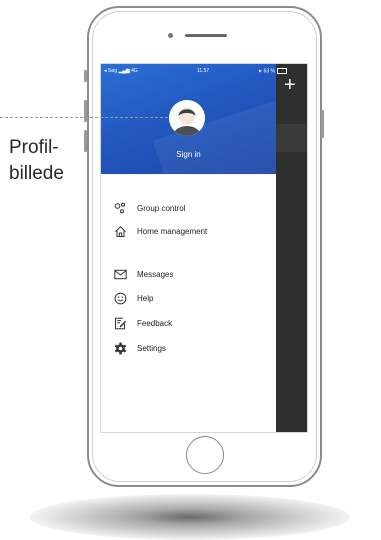  I want to click on menu-label: Feedback, so click(155, 323).